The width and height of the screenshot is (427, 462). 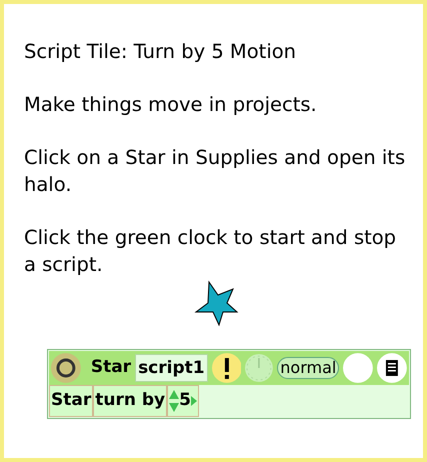 What do you see at coordinates (174, 401) in the screenshot?
I see `up-down-arrows-icon` at bounding box center [174, 401].